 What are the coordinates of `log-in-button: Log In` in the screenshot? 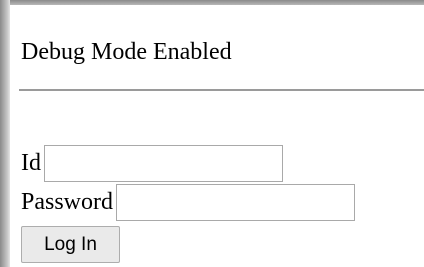 It's located at (70, 244).